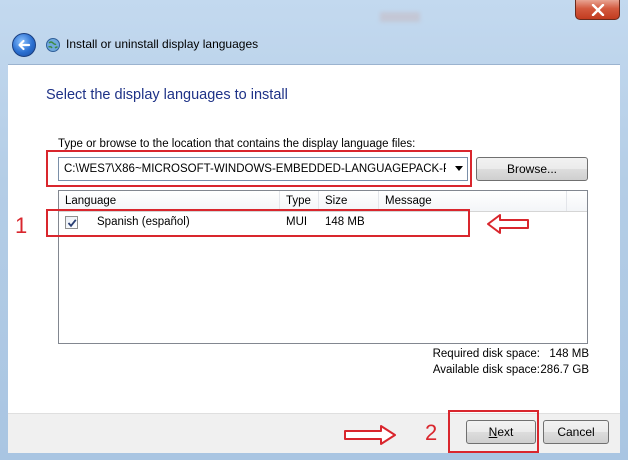 This screenshot has height=460, width=628. What do you see at coordinates (486, 354) in the screenshot?
I see `required-disk-label: Required disk space:` at bounding box center [486, 354].